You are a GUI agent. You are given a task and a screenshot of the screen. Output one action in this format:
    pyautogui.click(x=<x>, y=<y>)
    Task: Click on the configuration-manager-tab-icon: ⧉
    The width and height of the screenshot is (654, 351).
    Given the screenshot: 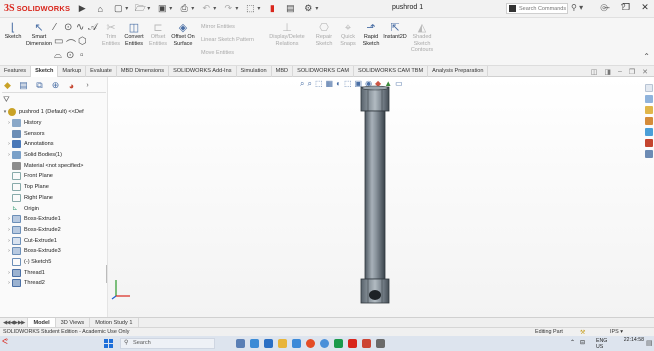 What is the action you would take?
    pyautogui.click(x=39, y=85)
    